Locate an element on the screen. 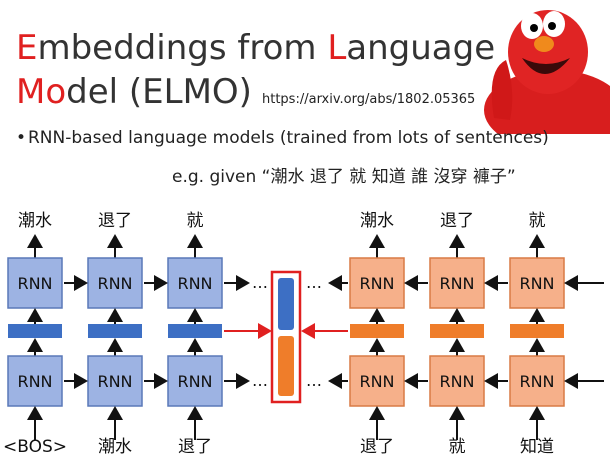 The width and height of the screenshot is (610, 472). fwd-input-word-2: 退了 is located at coordinates (195, 447).